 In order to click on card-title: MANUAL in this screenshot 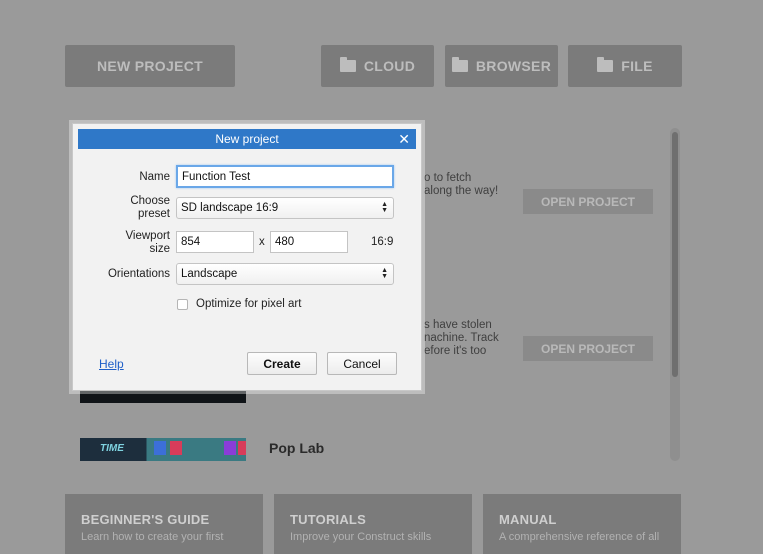, I will do `click(528, 519)`.